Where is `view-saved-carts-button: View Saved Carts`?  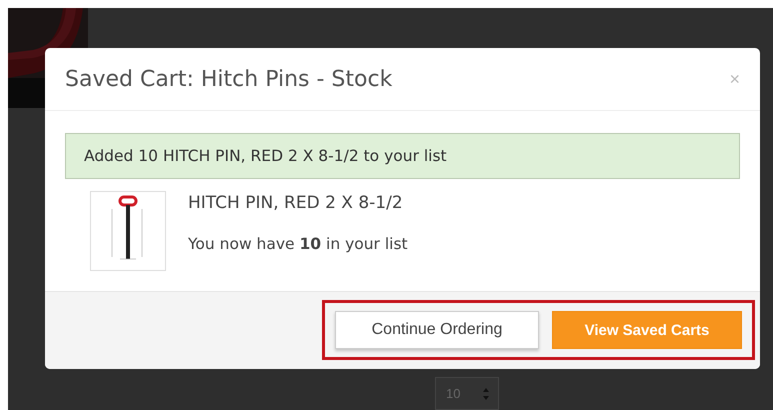
view-saved-carts-button: View Saved Carts is located at coordinates (647, 330).